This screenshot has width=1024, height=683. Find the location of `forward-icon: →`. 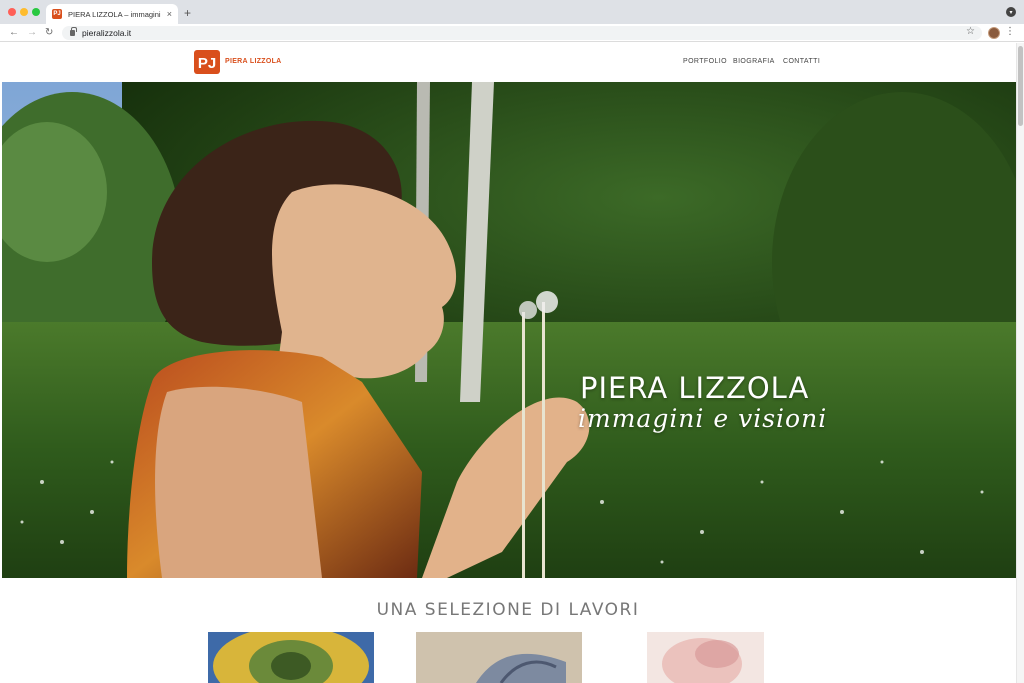

forward-icon: → is located at coordinates (32, 32).